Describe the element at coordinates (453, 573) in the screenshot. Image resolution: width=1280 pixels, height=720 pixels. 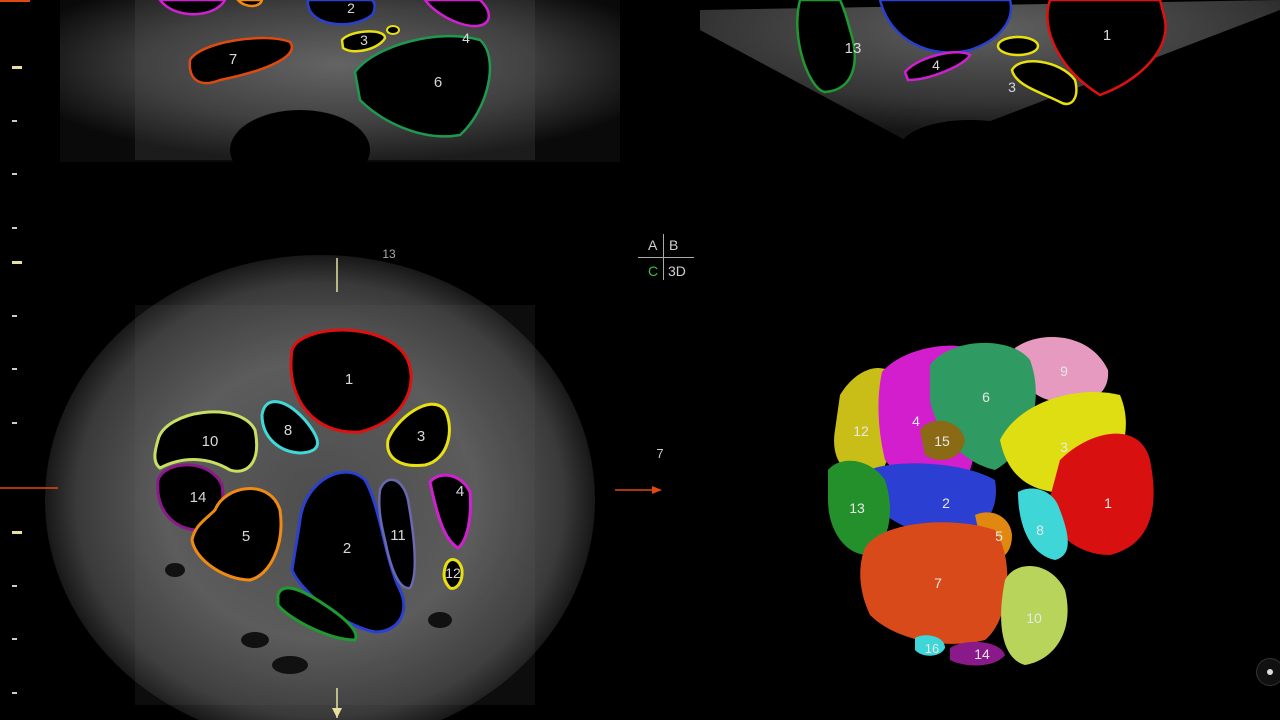
I see `pane-c-label-12: 12` at that location.